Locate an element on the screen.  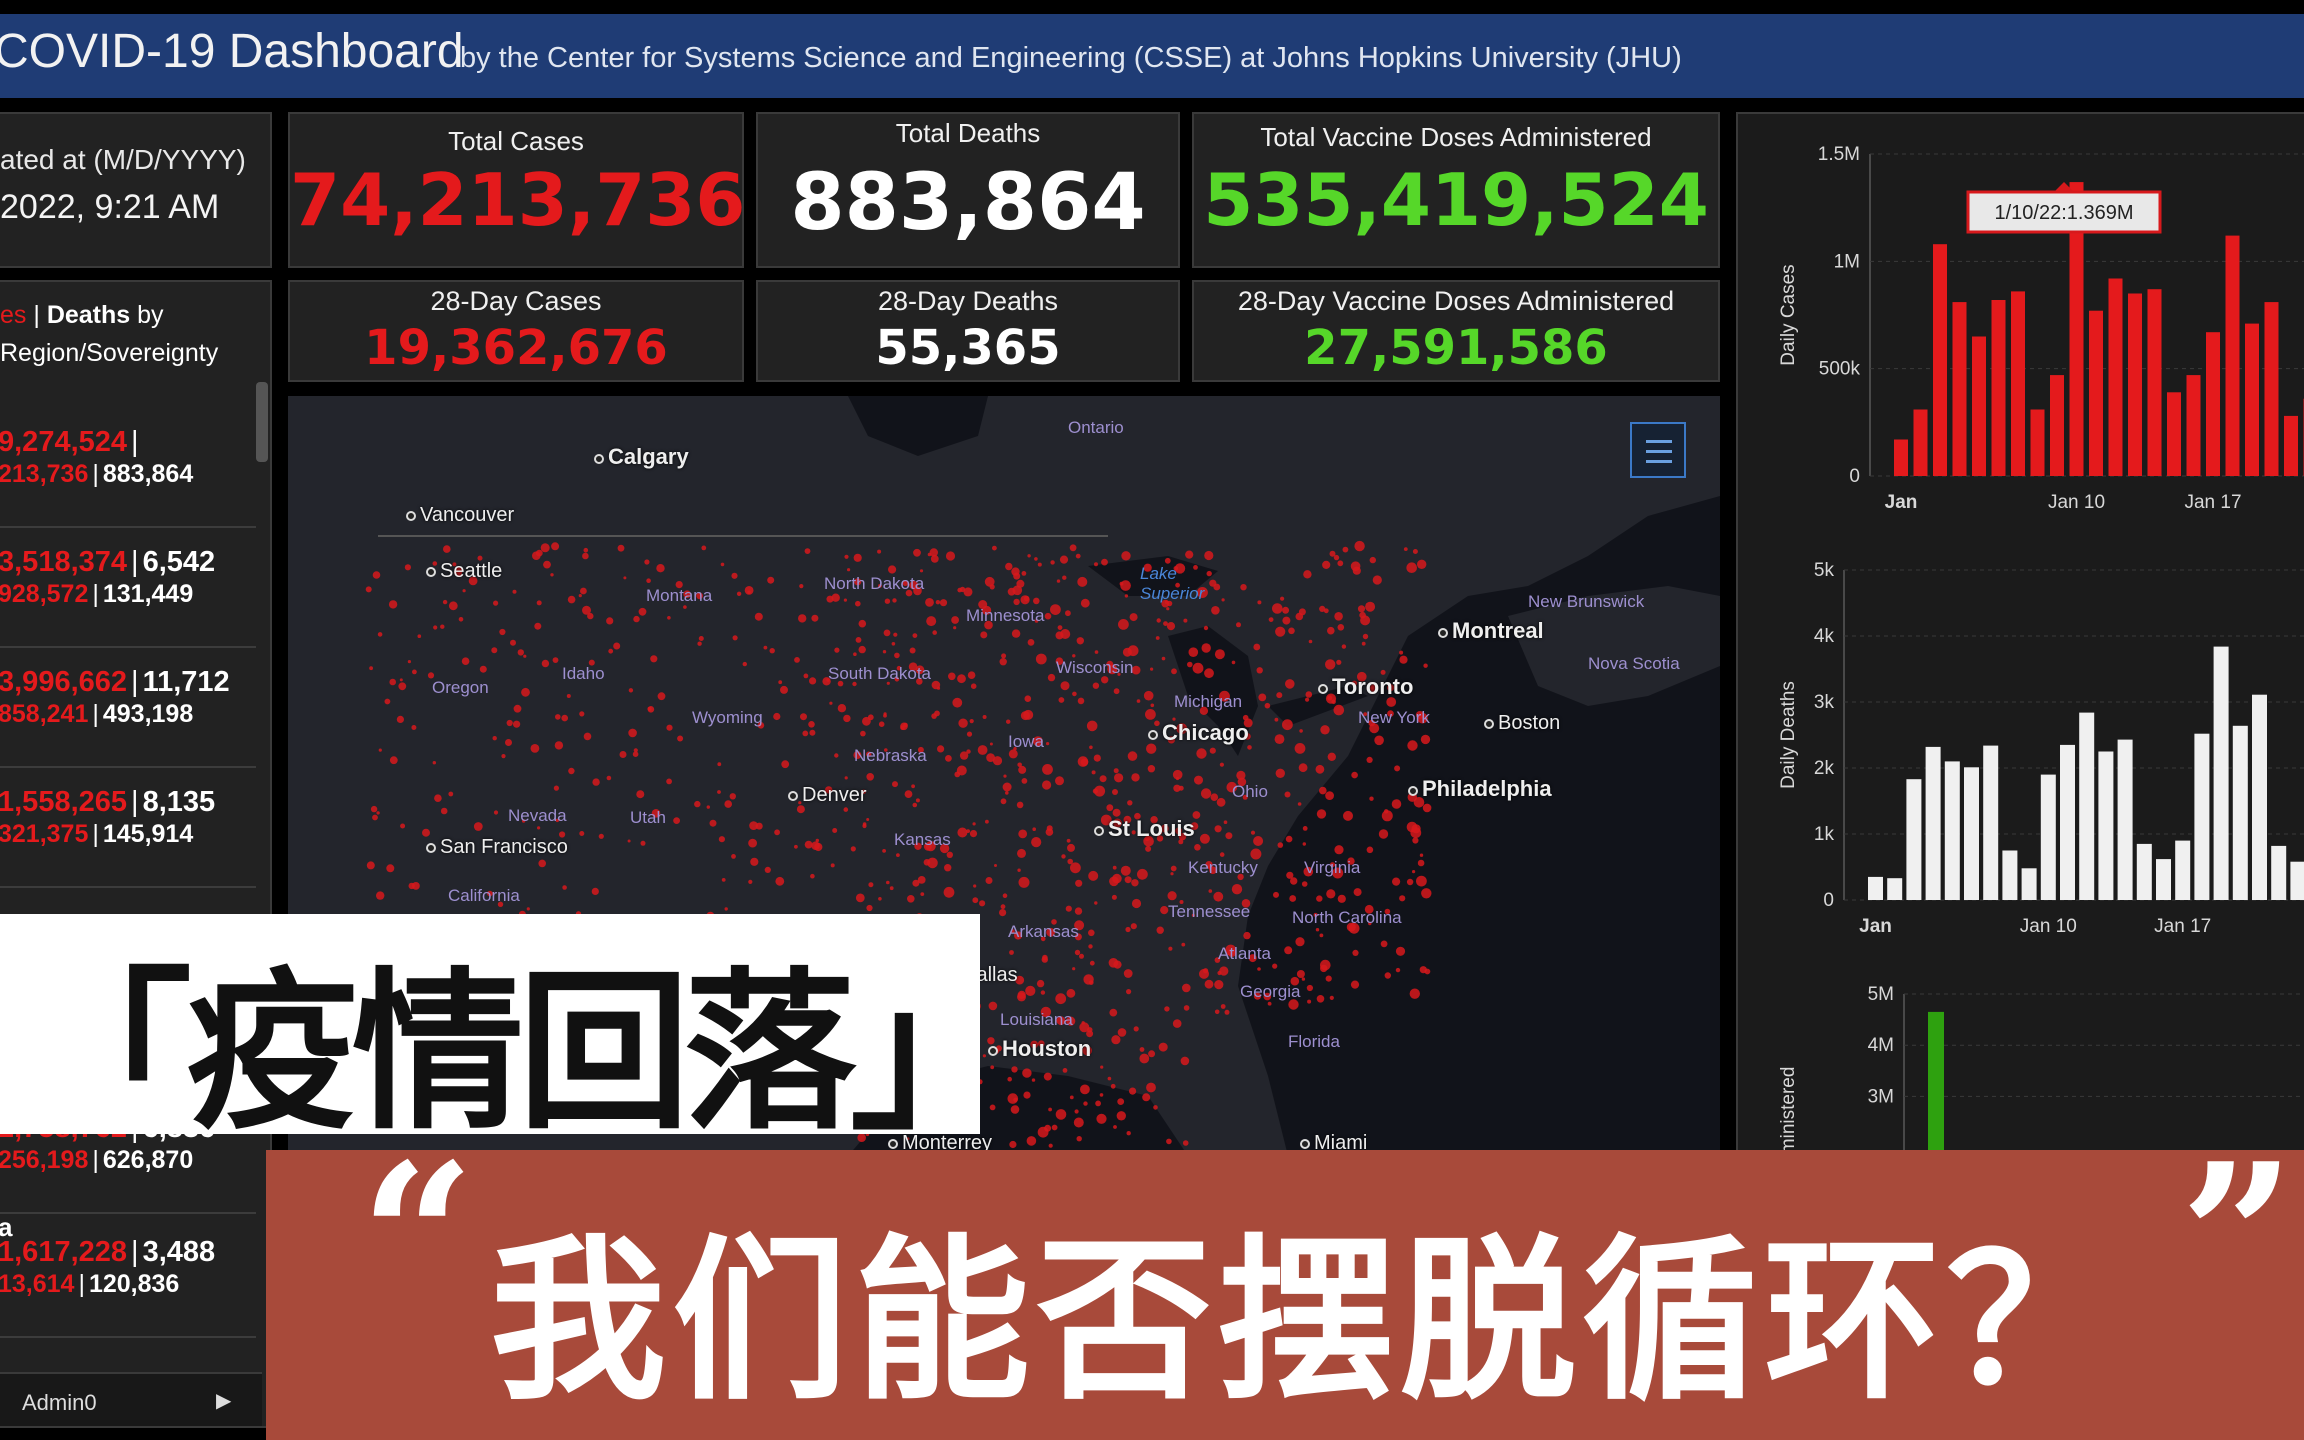
total-deaths-panel: Total Deaths 883,864 is located at coordinates (968, 190).